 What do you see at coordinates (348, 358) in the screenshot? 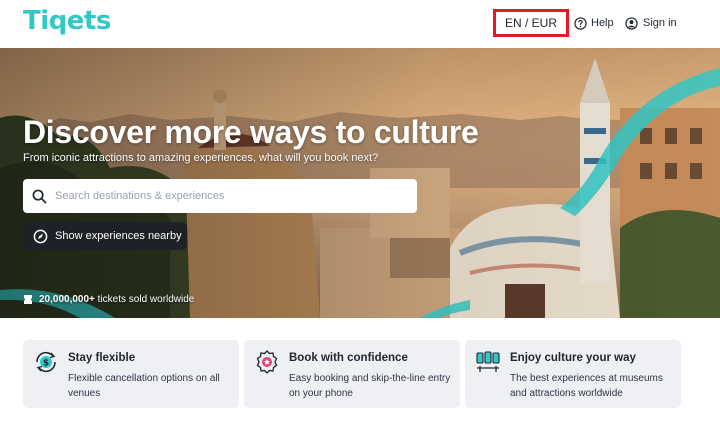
I see `feature-title: Book with confidence` at bounding box center [348, 358].